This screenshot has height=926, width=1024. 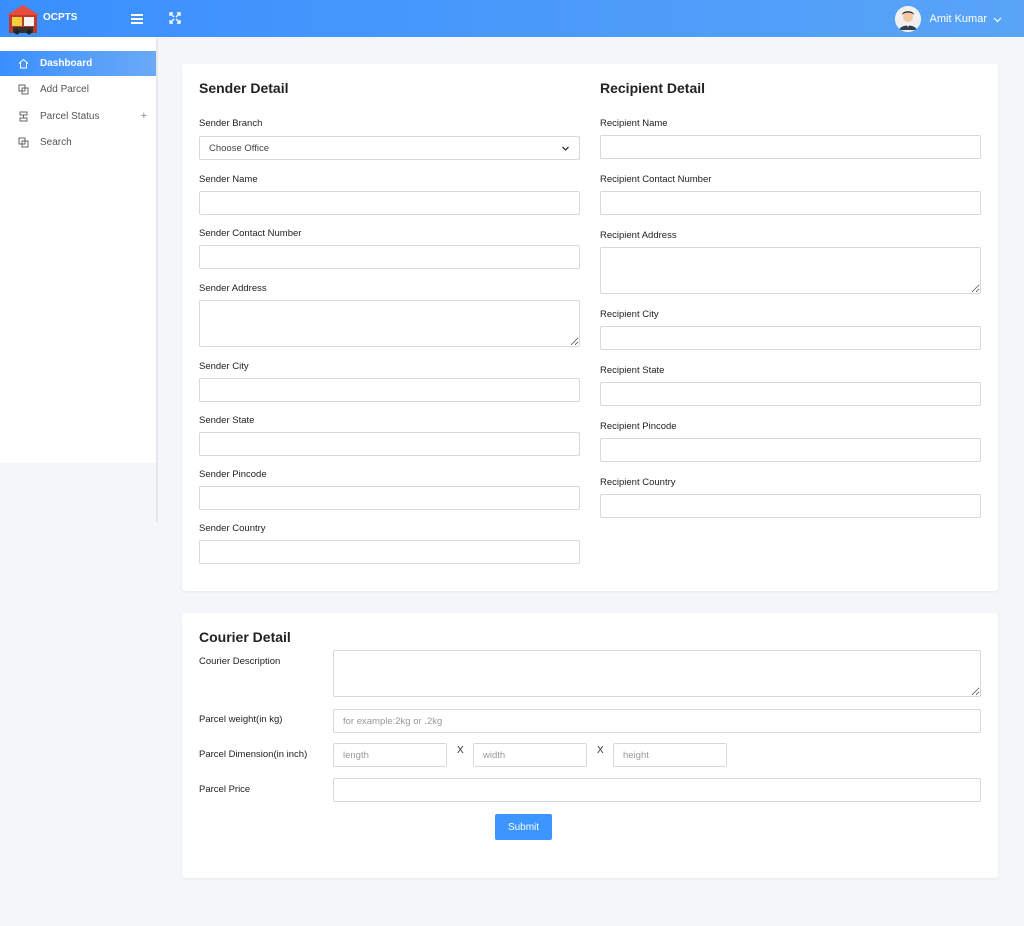 What do you see at coordinates (137, 19) in the screenshot?
I see `menu-toggle-icon` at bounding box center [137, 19].